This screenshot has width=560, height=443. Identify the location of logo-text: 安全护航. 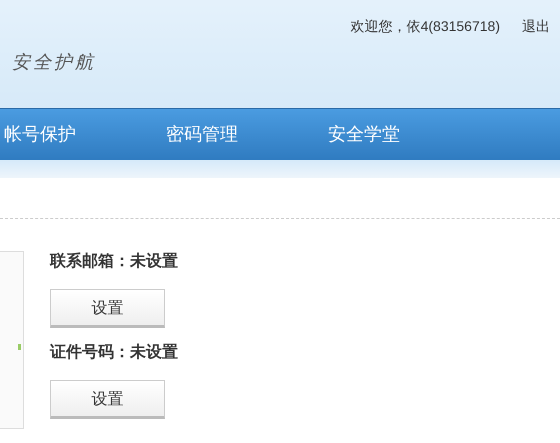
(54, 62).